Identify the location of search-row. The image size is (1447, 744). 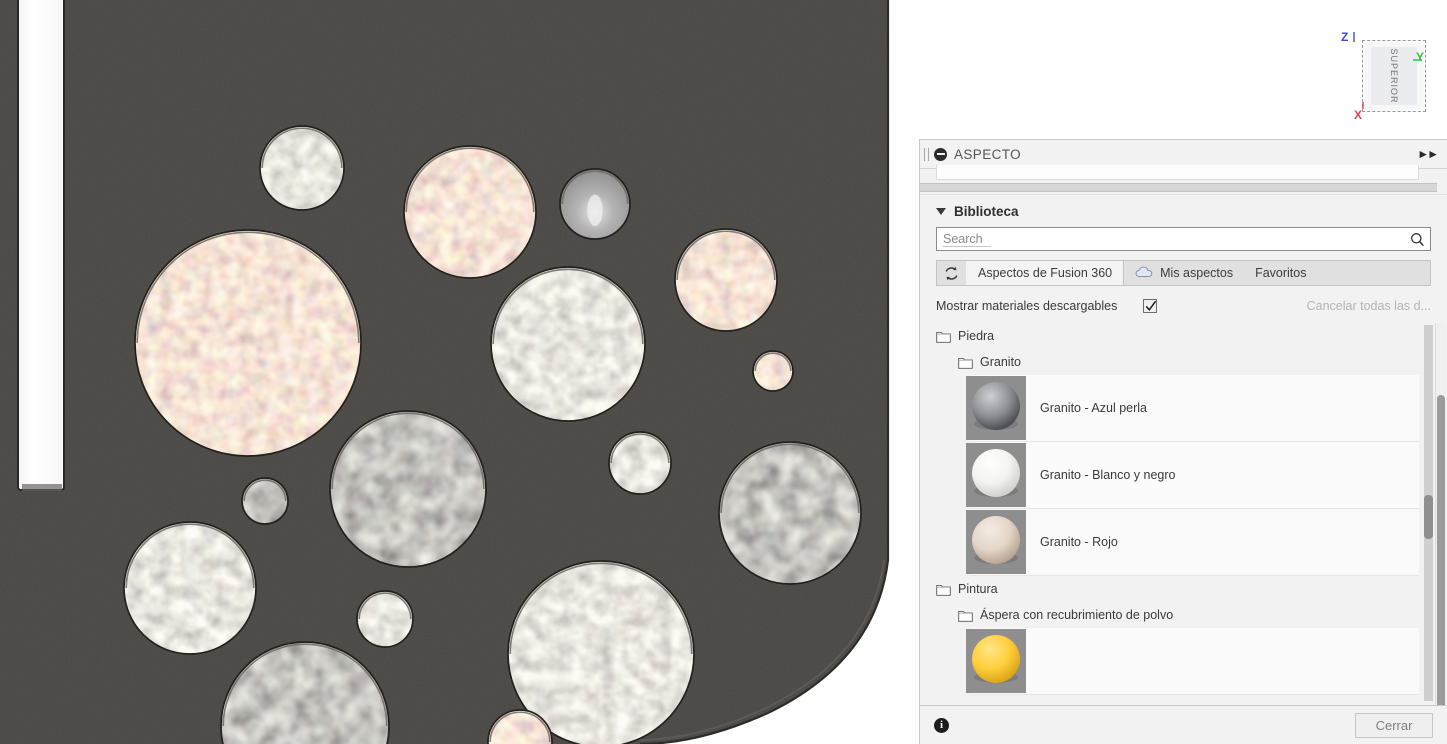
(1183, 239).